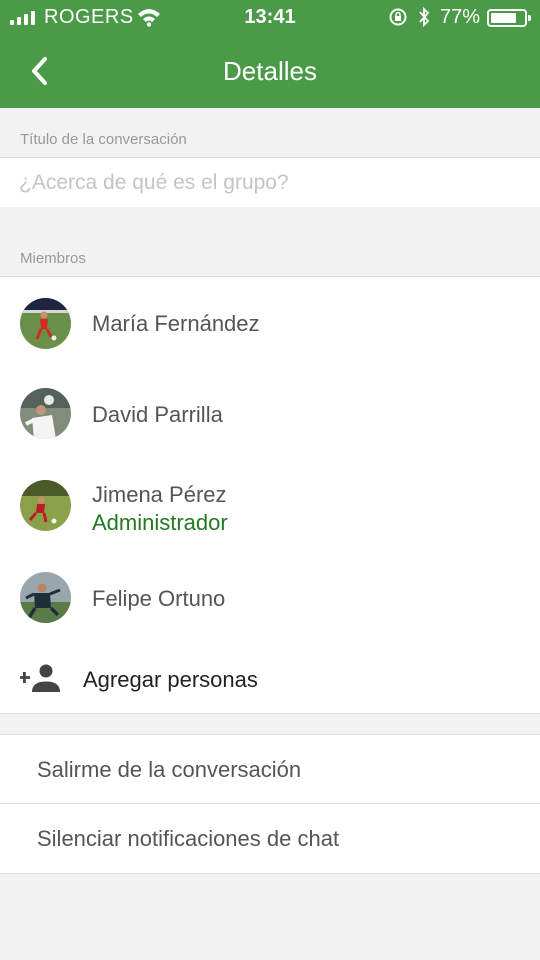 This screenshot has height=960, width=540. Describe the element at coordinates (53, 258) in the screenshot. I see `members-section-label: Miembros` at that location.